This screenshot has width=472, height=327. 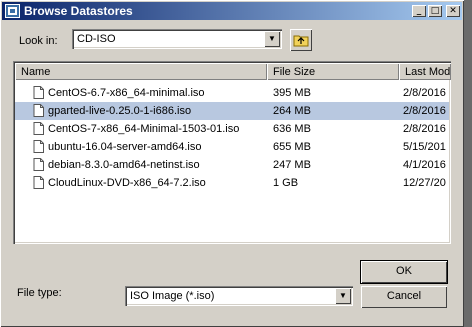 I want to click on window-title: Browse Datastores, so click(x=78, y=11).